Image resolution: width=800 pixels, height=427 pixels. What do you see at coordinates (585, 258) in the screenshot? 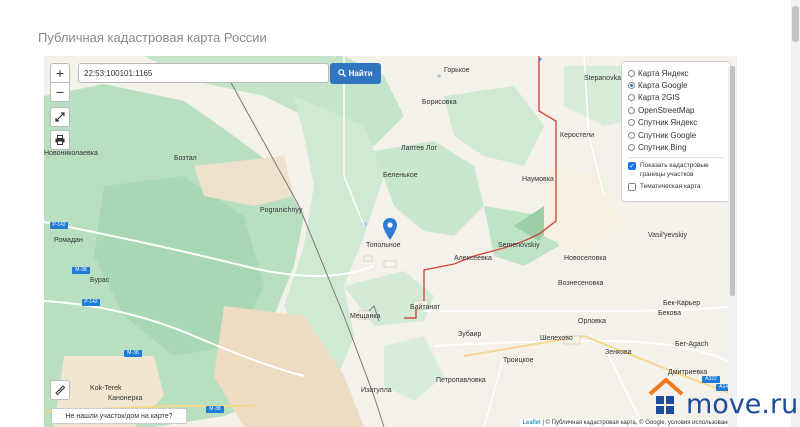
I see `place-label: Новоселовка` at bounding box center [585, 258].